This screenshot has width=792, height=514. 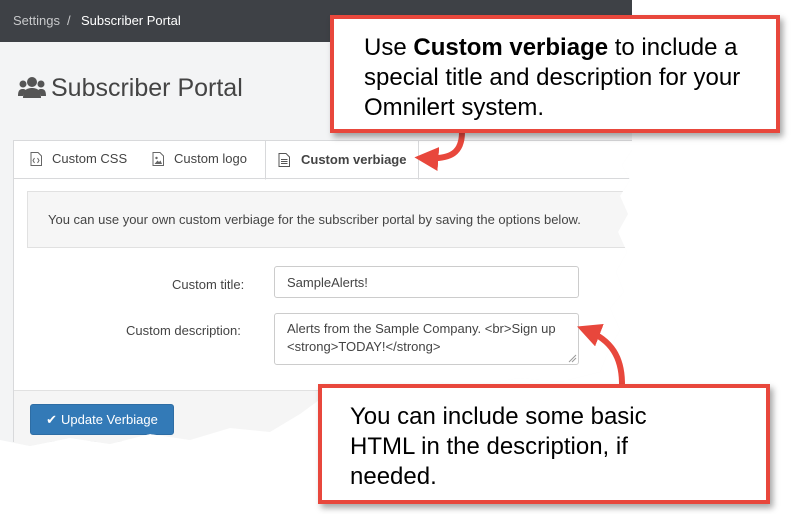 What do you see at coordinates (323, 178) in the screenshot?
I see `tabs-divider` at bounding box center [323, 178].